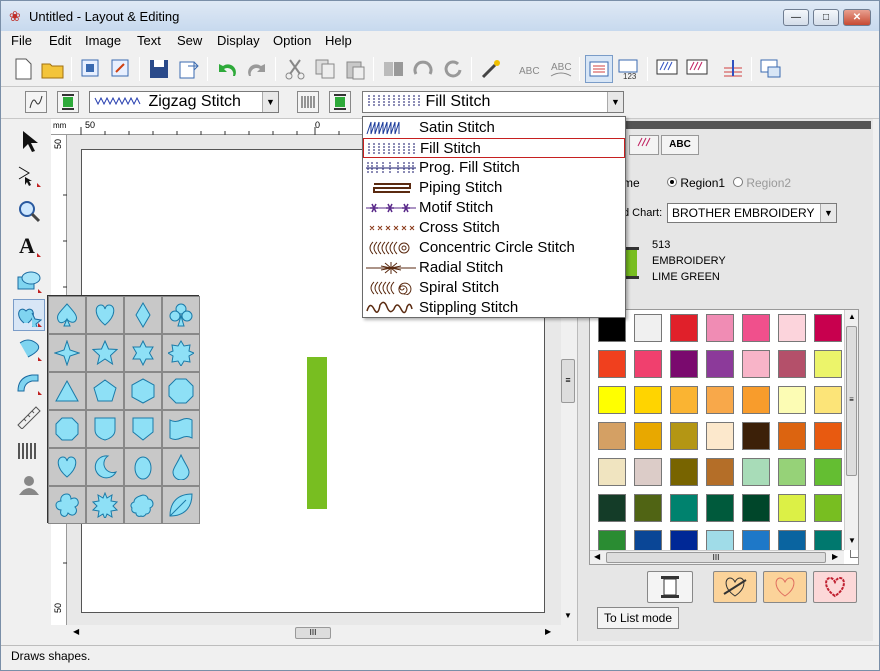  I want to click on radio-region1: Region1, so click(696, 183).